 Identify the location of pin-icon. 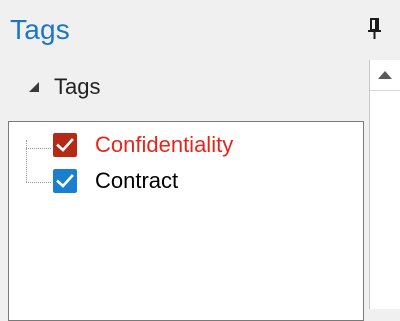
(374, 28).